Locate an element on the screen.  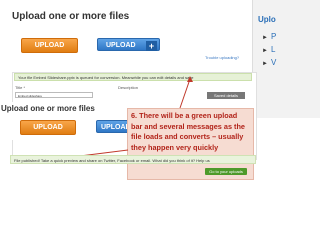
upload-private-button: UPLOAD + is located at coordinates (128, 44).